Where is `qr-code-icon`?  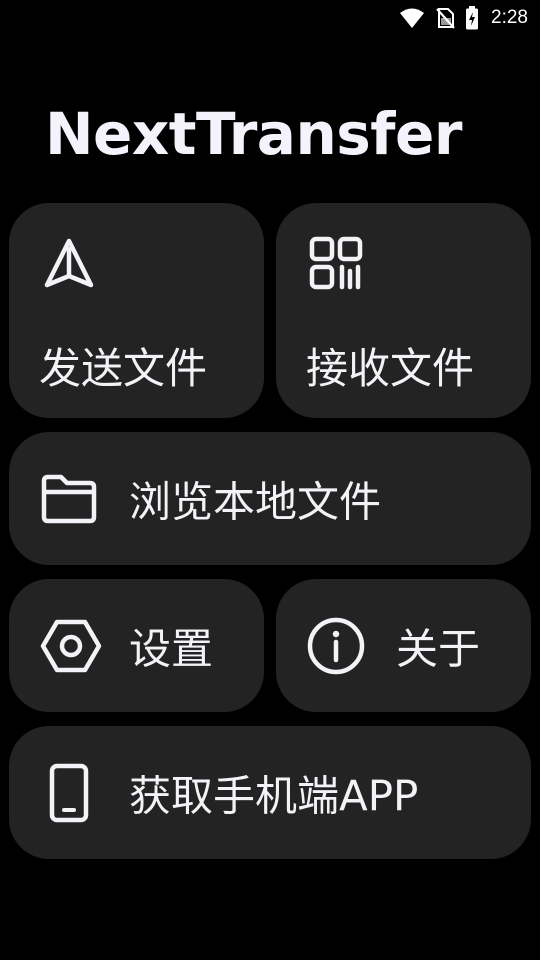 qr-code-icon is located at coordinates (336, 263).